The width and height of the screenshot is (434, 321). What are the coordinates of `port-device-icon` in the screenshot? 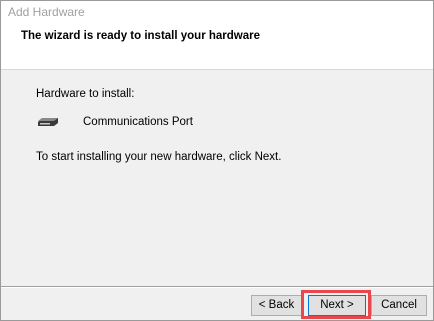 It's located at (48, 121).